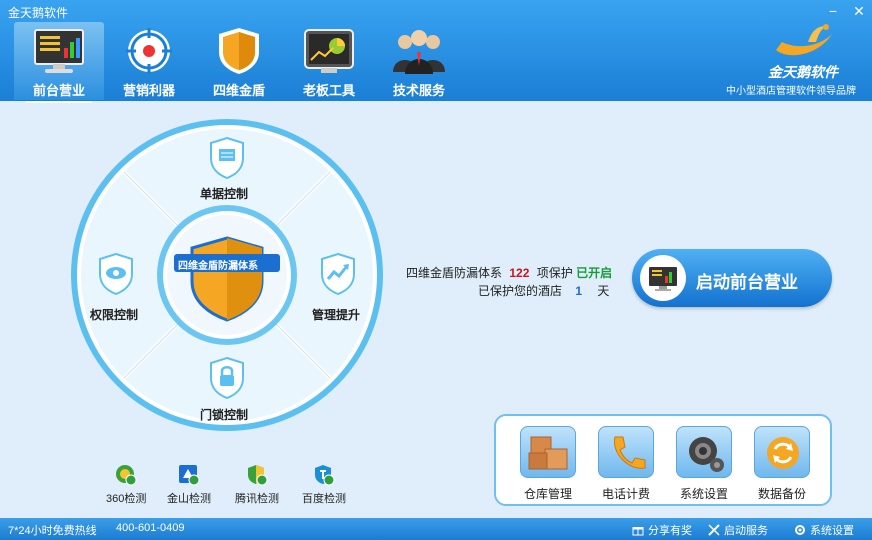 Image resolution: width=872 pixels, height=540 pixels. Describe the element at coordinates (579, 291) in the screenshot. I see `protected-days: 1` at that location.